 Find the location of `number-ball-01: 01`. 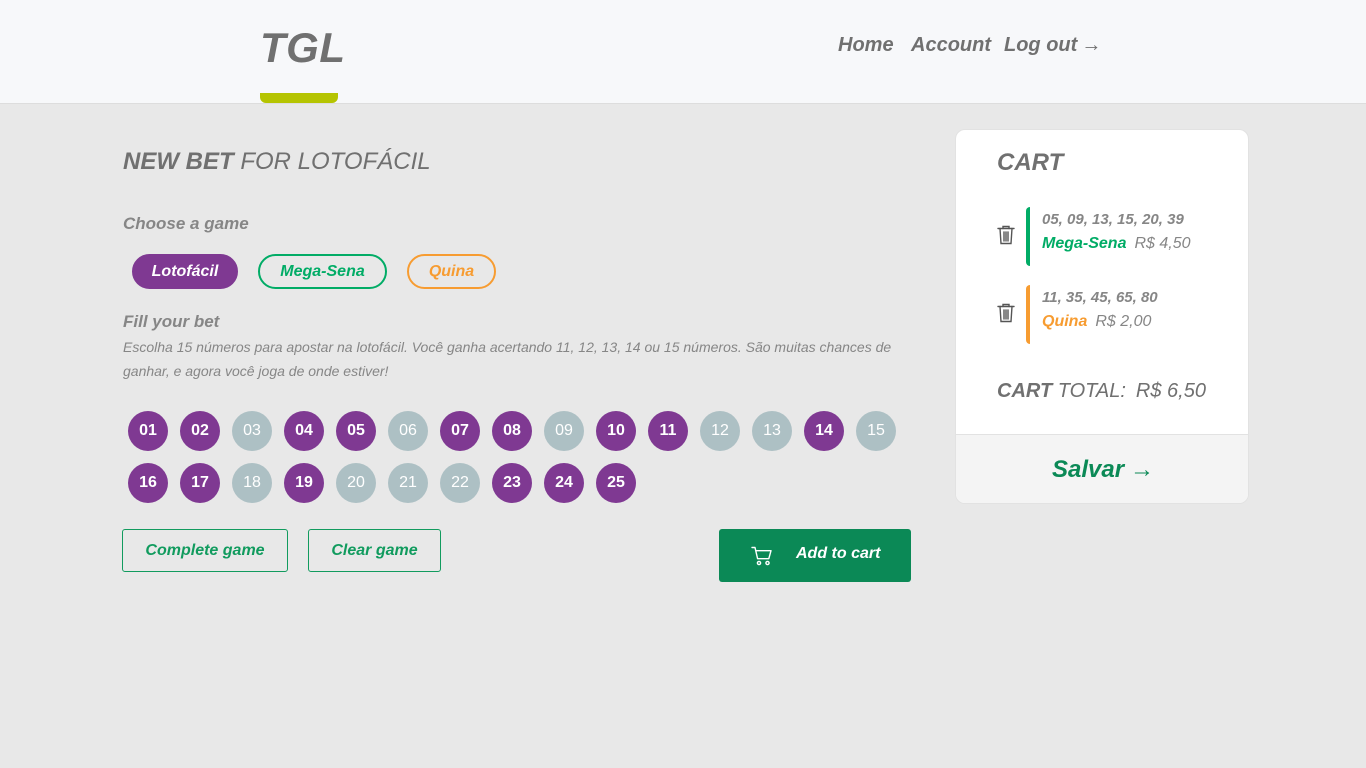

number-ball-01: 01 is located at coordinates (148, 431).